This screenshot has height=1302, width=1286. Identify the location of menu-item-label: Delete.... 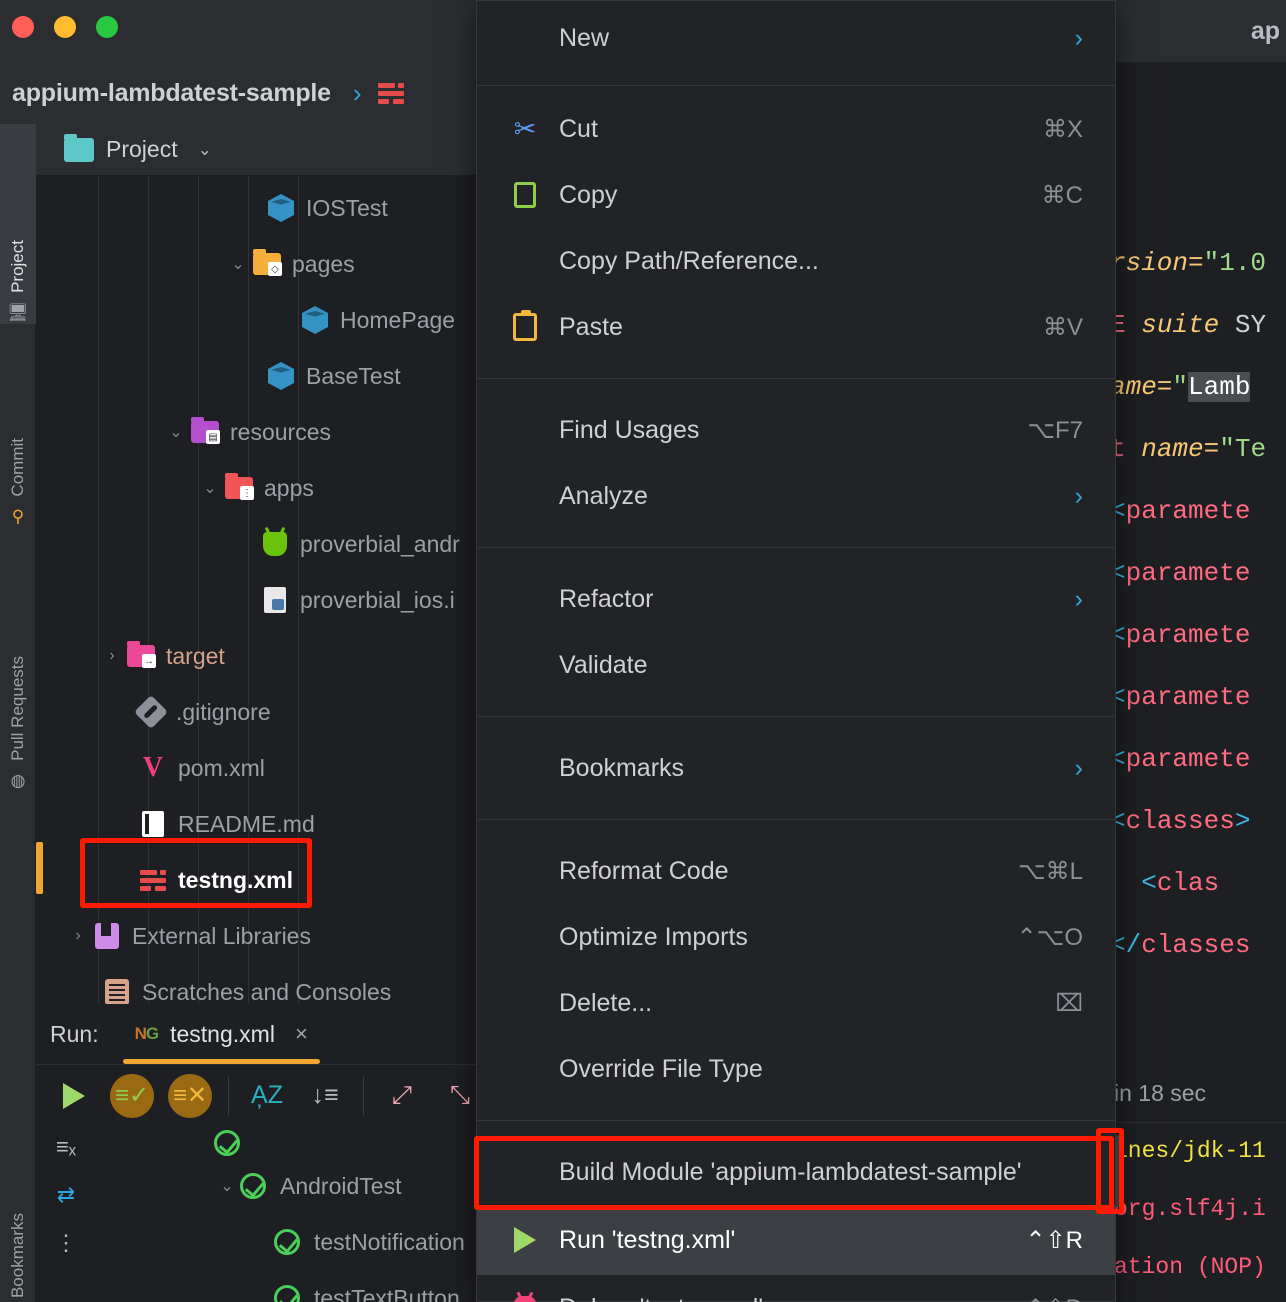
(606, 1002).